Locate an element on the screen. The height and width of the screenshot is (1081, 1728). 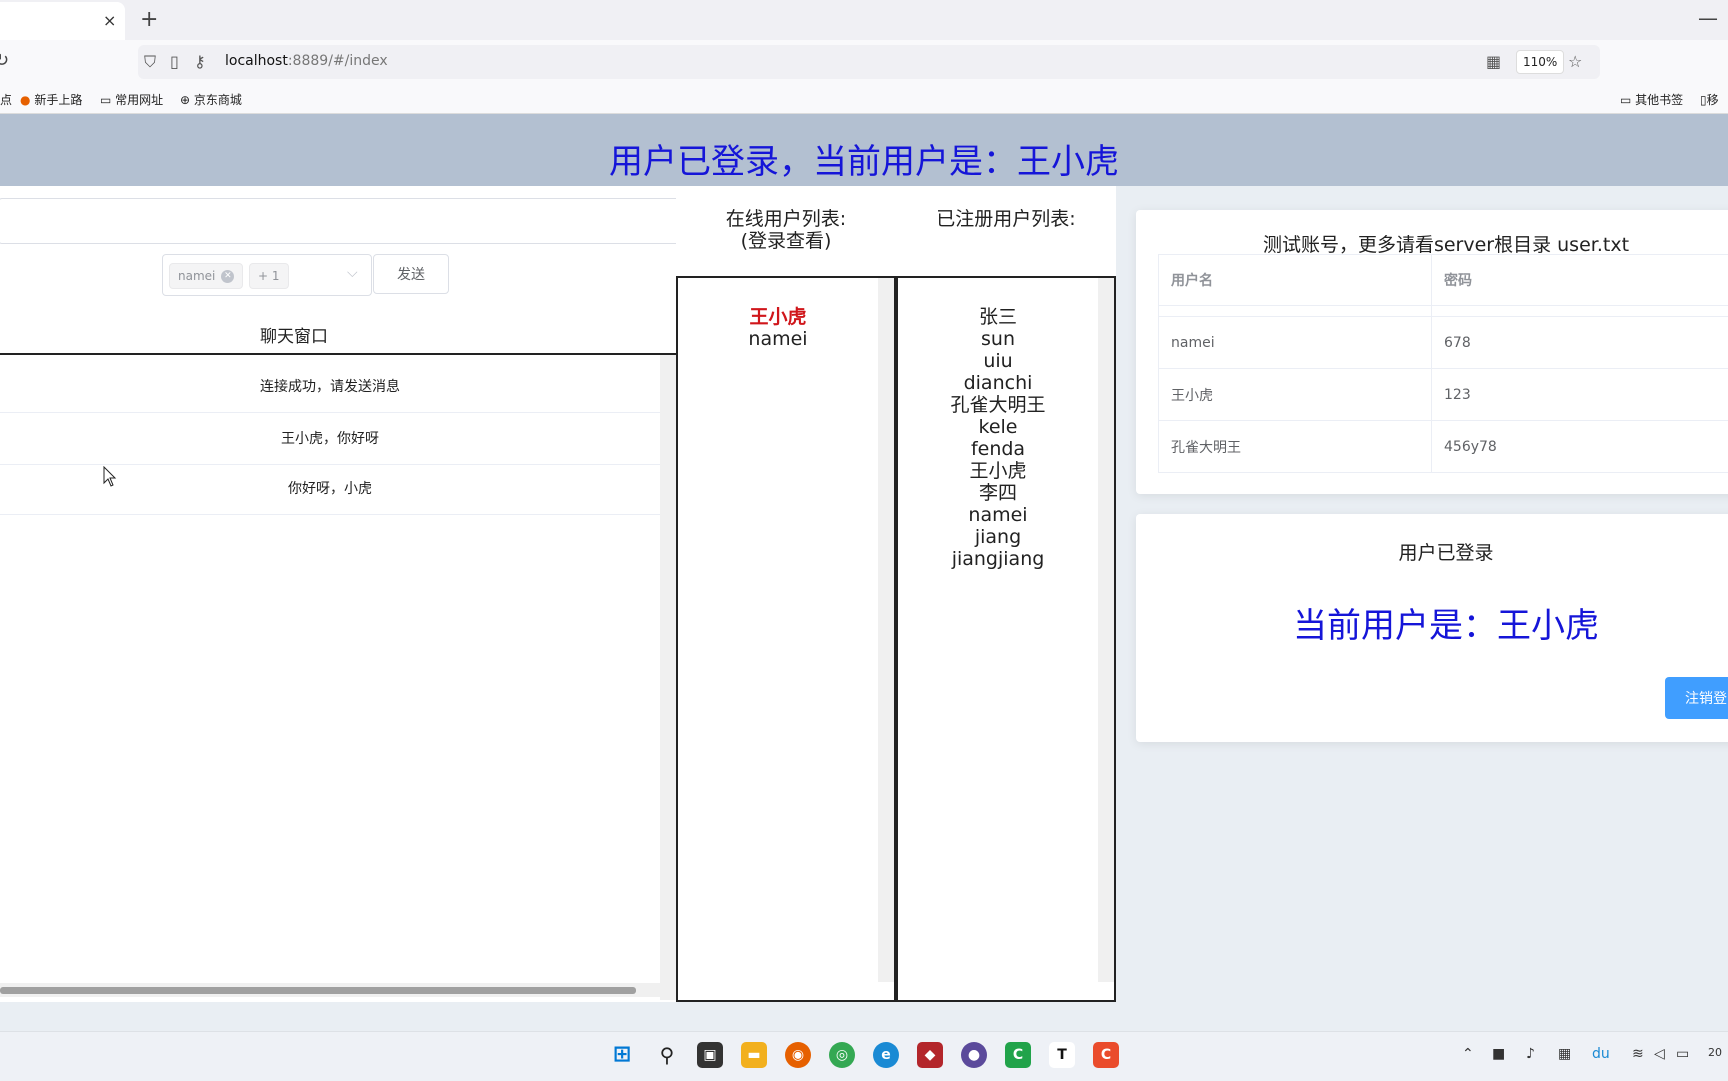
password-cell: 678 is located at coordinates (1580, 343).